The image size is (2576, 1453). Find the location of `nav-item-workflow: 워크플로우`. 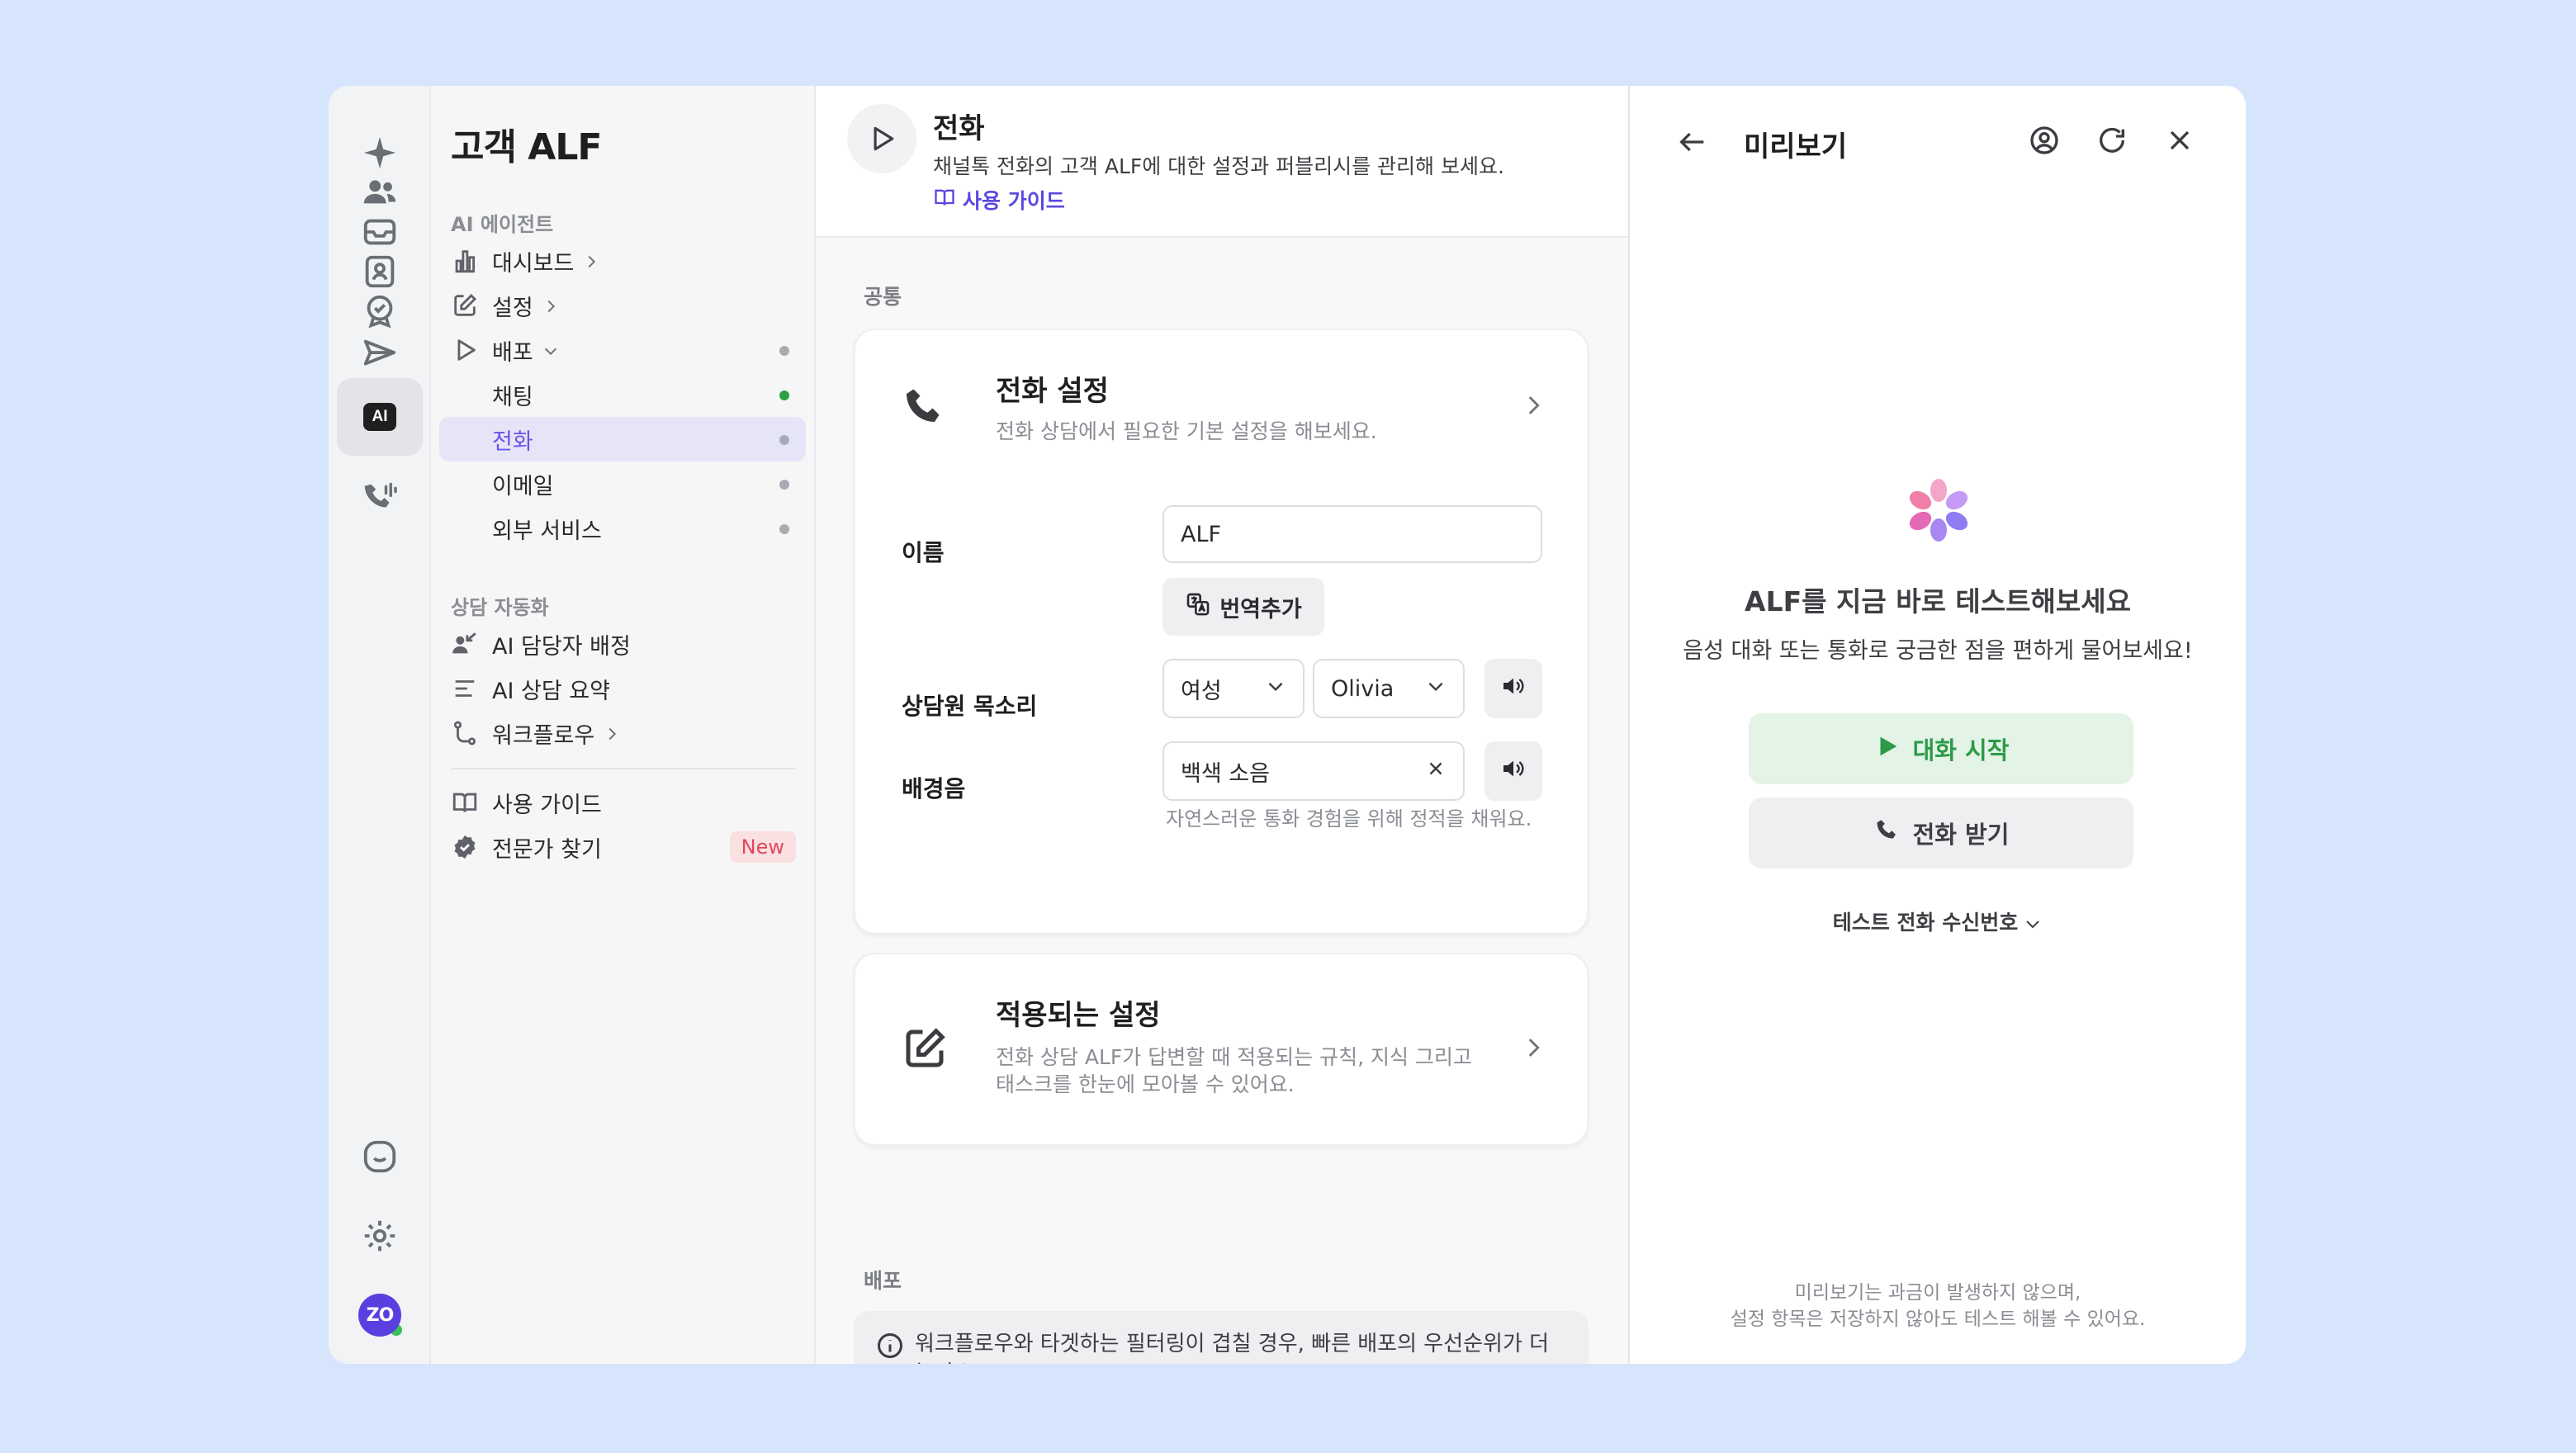

nav-item-workflow: 워크플로우 is located at coordinates (622, 733).